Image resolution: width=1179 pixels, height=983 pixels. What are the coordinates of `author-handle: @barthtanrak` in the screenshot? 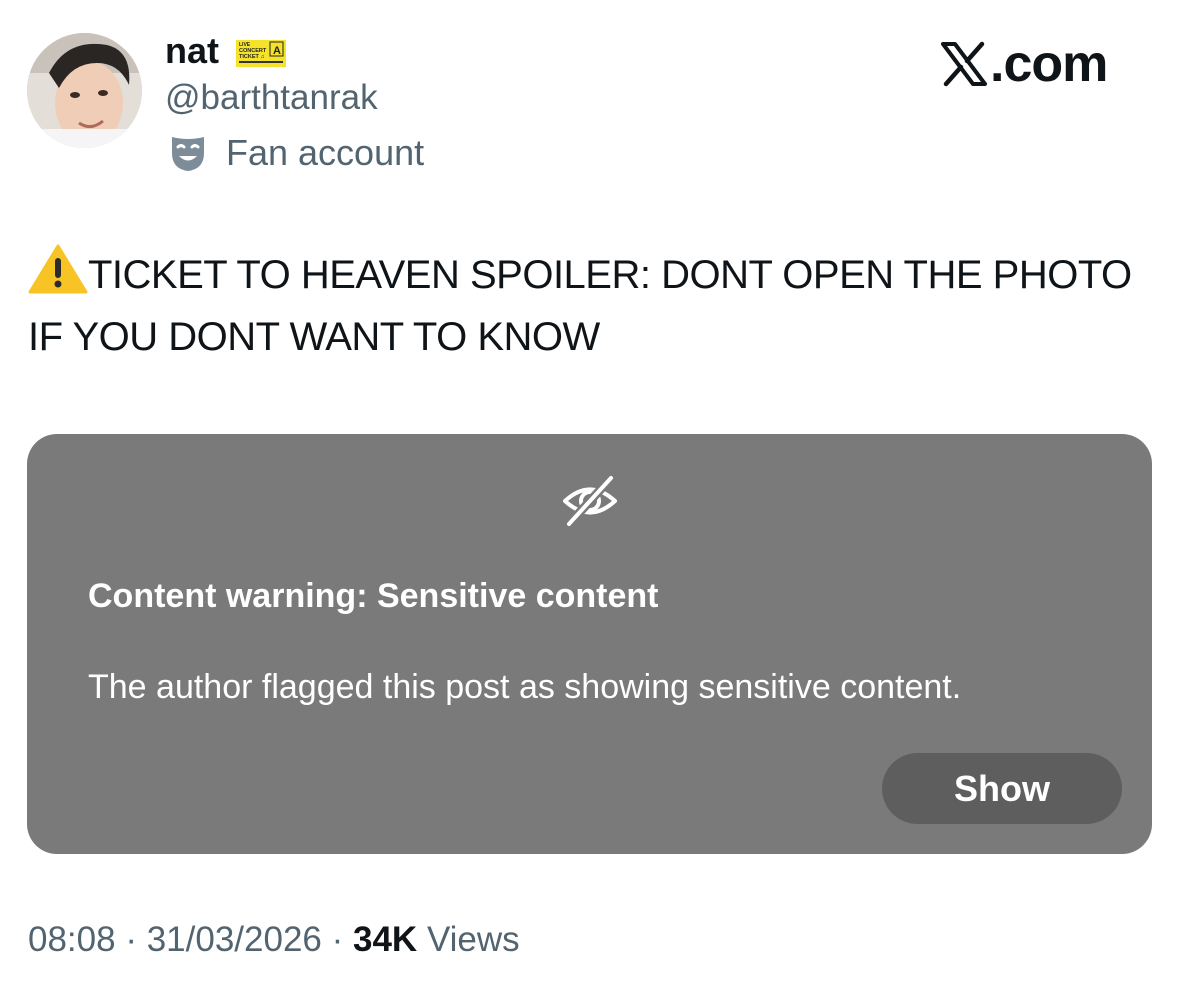 It's located at (271, 98).